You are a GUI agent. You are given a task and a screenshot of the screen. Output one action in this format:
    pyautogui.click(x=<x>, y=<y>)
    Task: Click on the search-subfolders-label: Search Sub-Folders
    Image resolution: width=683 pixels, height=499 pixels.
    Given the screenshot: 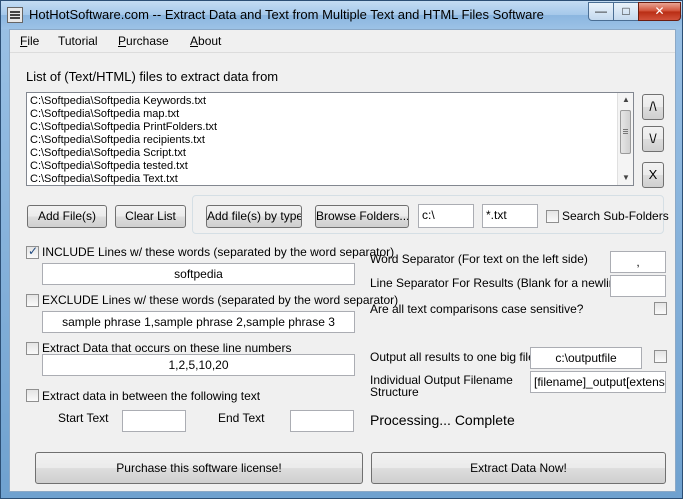 What is the action you would take?
    pyautogui.click(x=615, y=216)
    